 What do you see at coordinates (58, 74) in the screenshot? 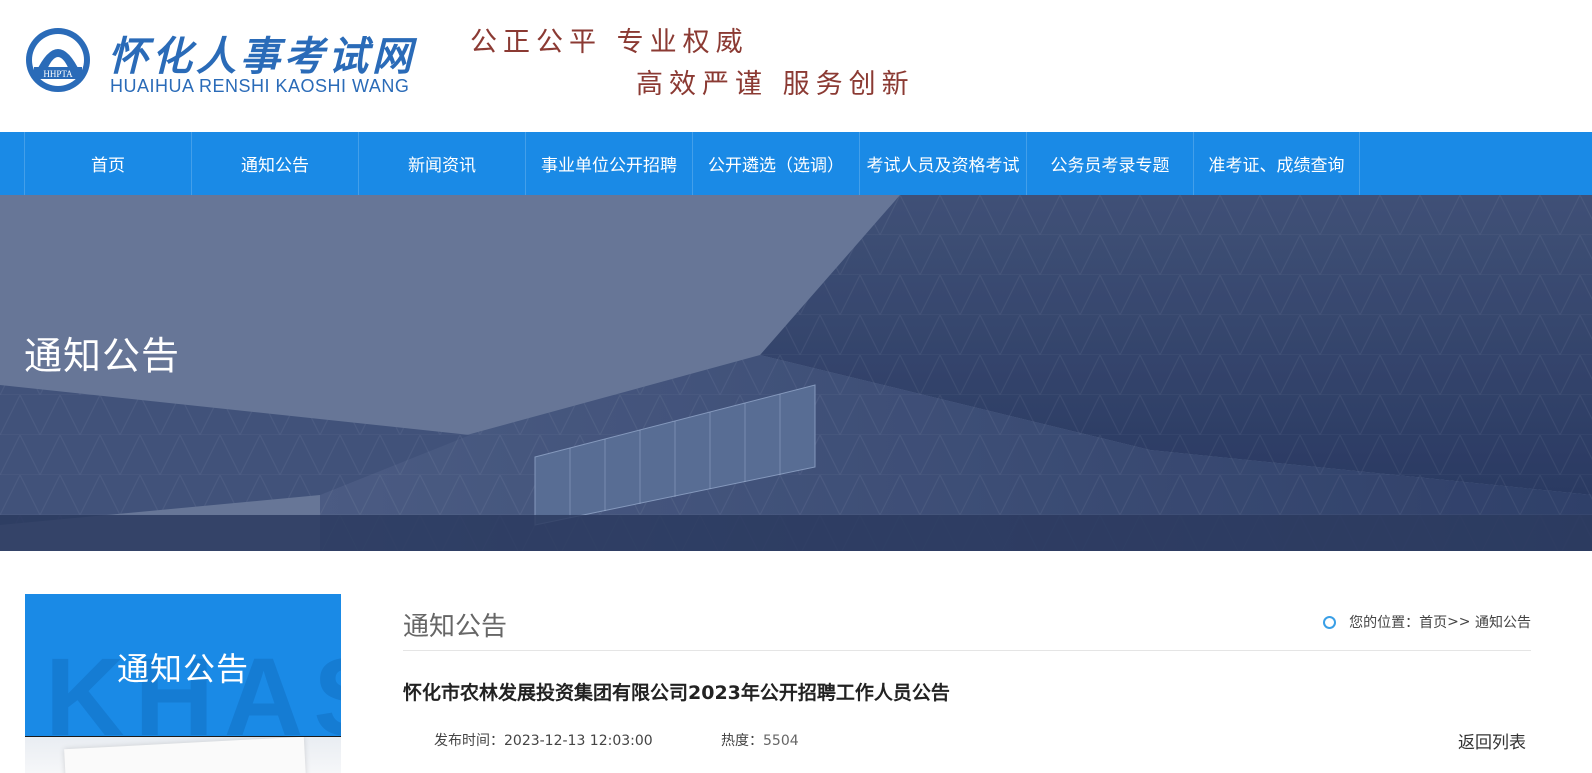
I see `svg-text: HHPTA` at bounding box center [58, 74].